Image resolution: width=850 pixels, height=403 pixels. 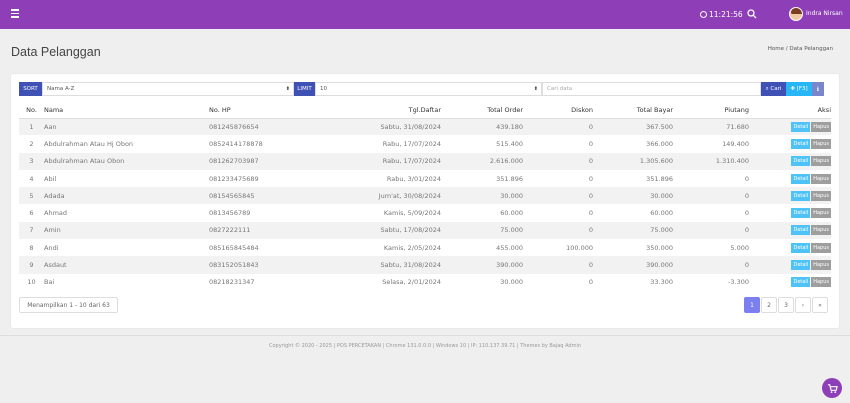 What do you see at coordinates (711, 161) in the screenshot?
I see `cell-piutang: 1.310.400` at bounding box center [711, 161].